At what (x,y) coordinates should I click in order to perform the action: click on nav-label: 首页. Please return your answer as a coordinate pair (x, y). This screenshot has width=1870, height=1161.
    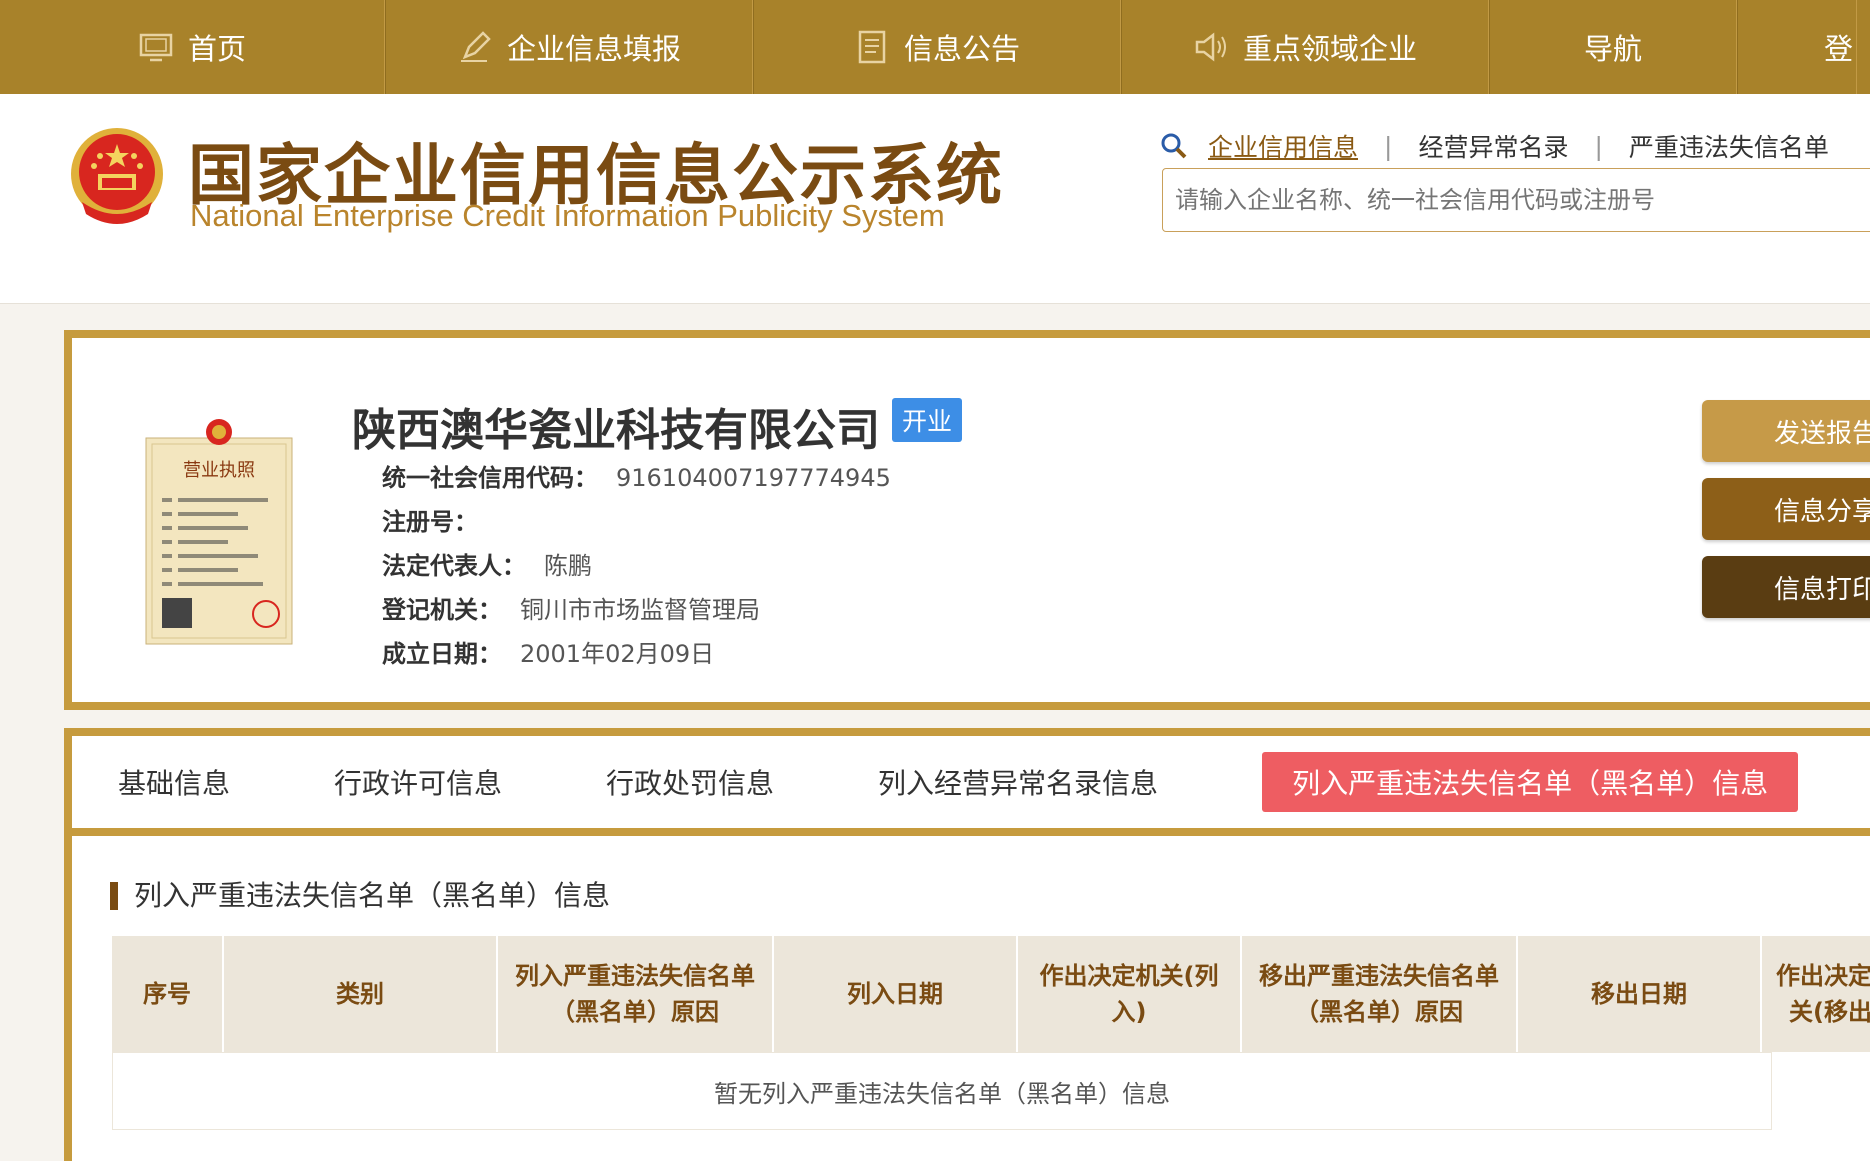
    Looking at the image, I should click on (216, 49).